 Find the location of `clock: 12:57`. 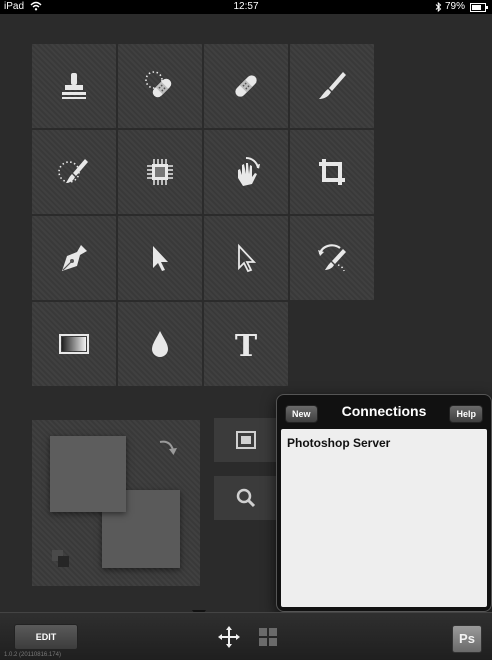

clock: 12:57 is located at coordinates (246, 6).